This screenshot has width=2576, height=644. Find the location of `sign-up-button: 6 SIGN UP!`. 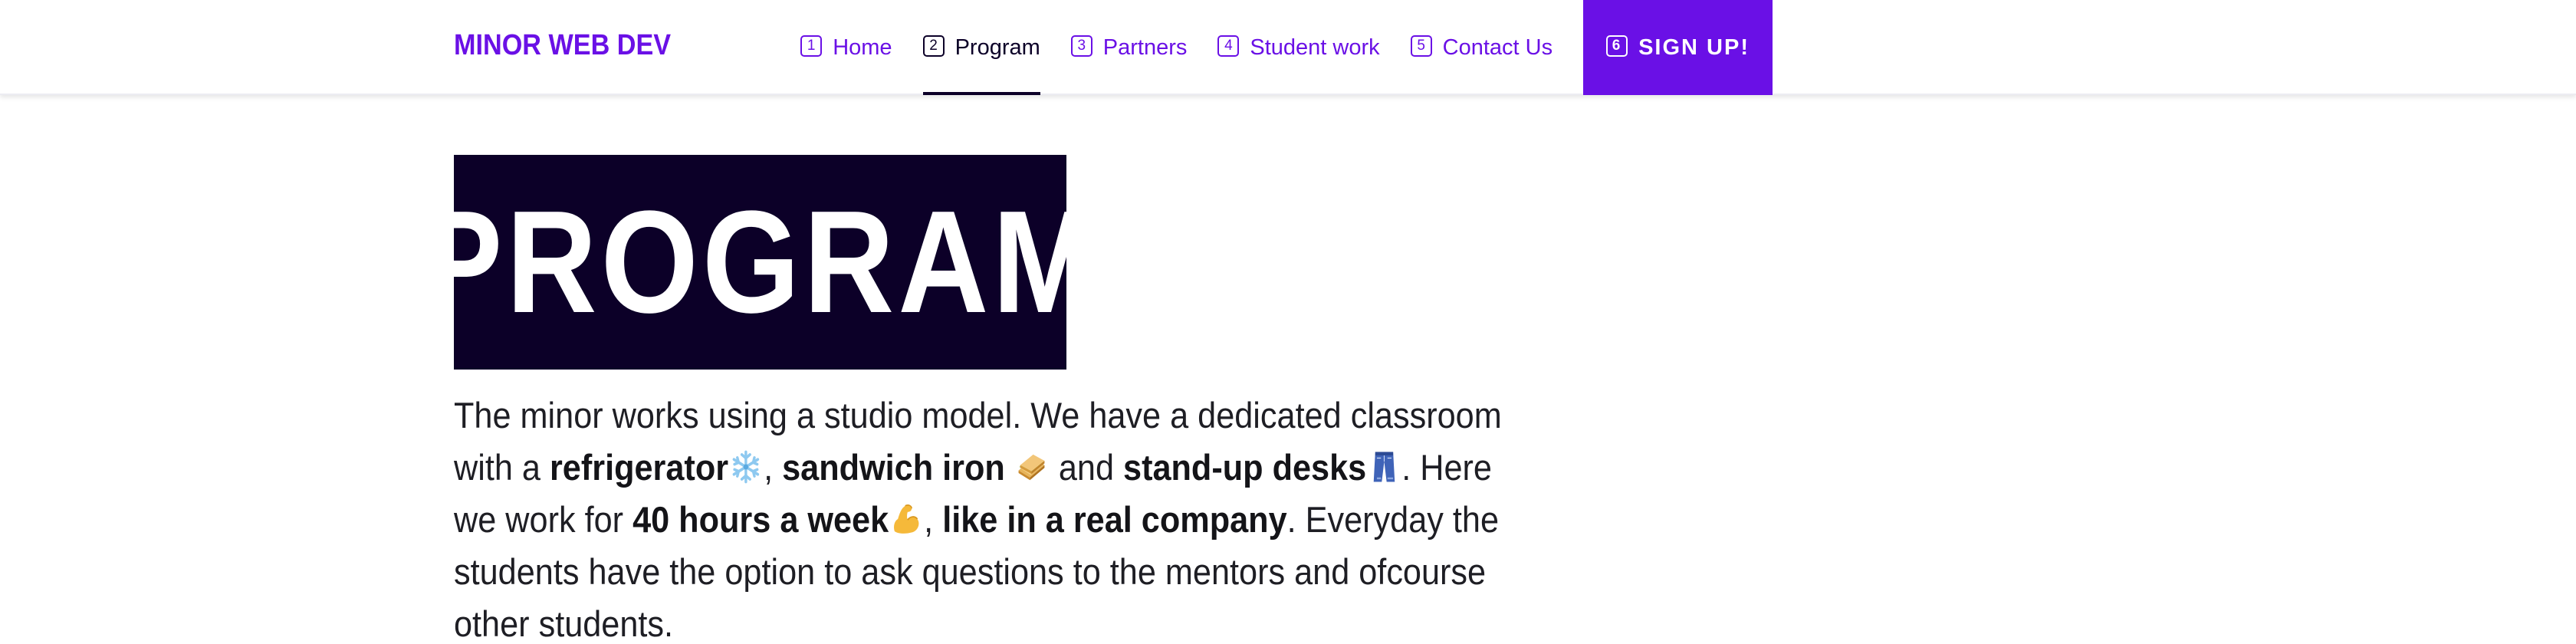

sign-up-button: 6 SIGN UP! is located at coordinates (1678, 48).